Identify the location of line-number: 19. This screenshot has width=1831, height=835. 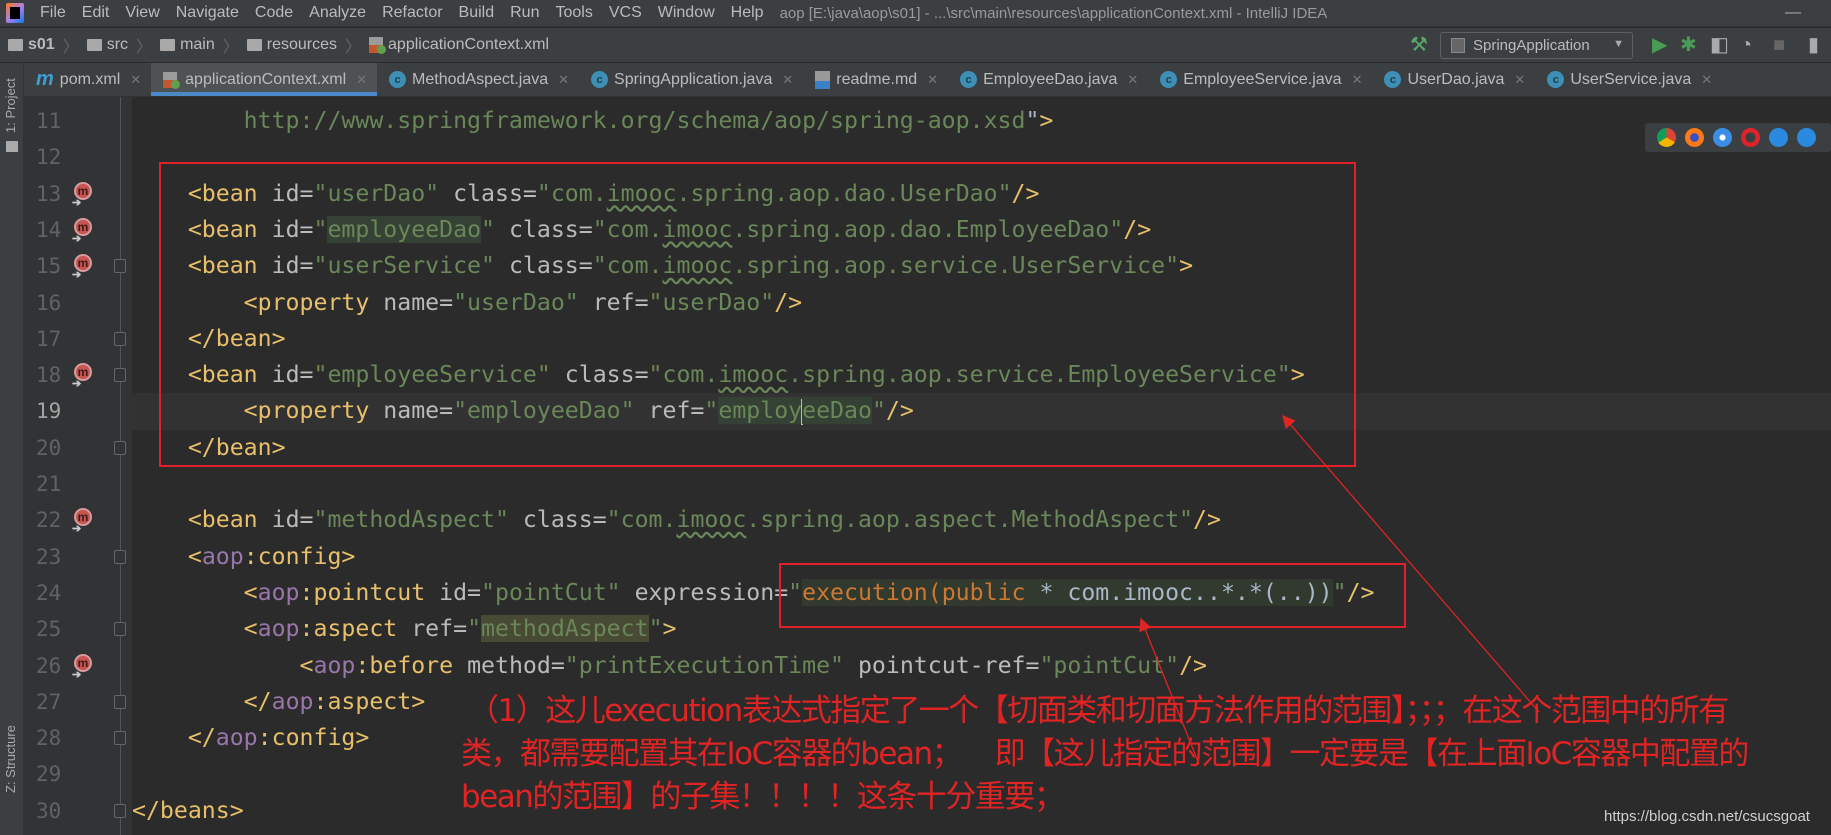
(49, 411).